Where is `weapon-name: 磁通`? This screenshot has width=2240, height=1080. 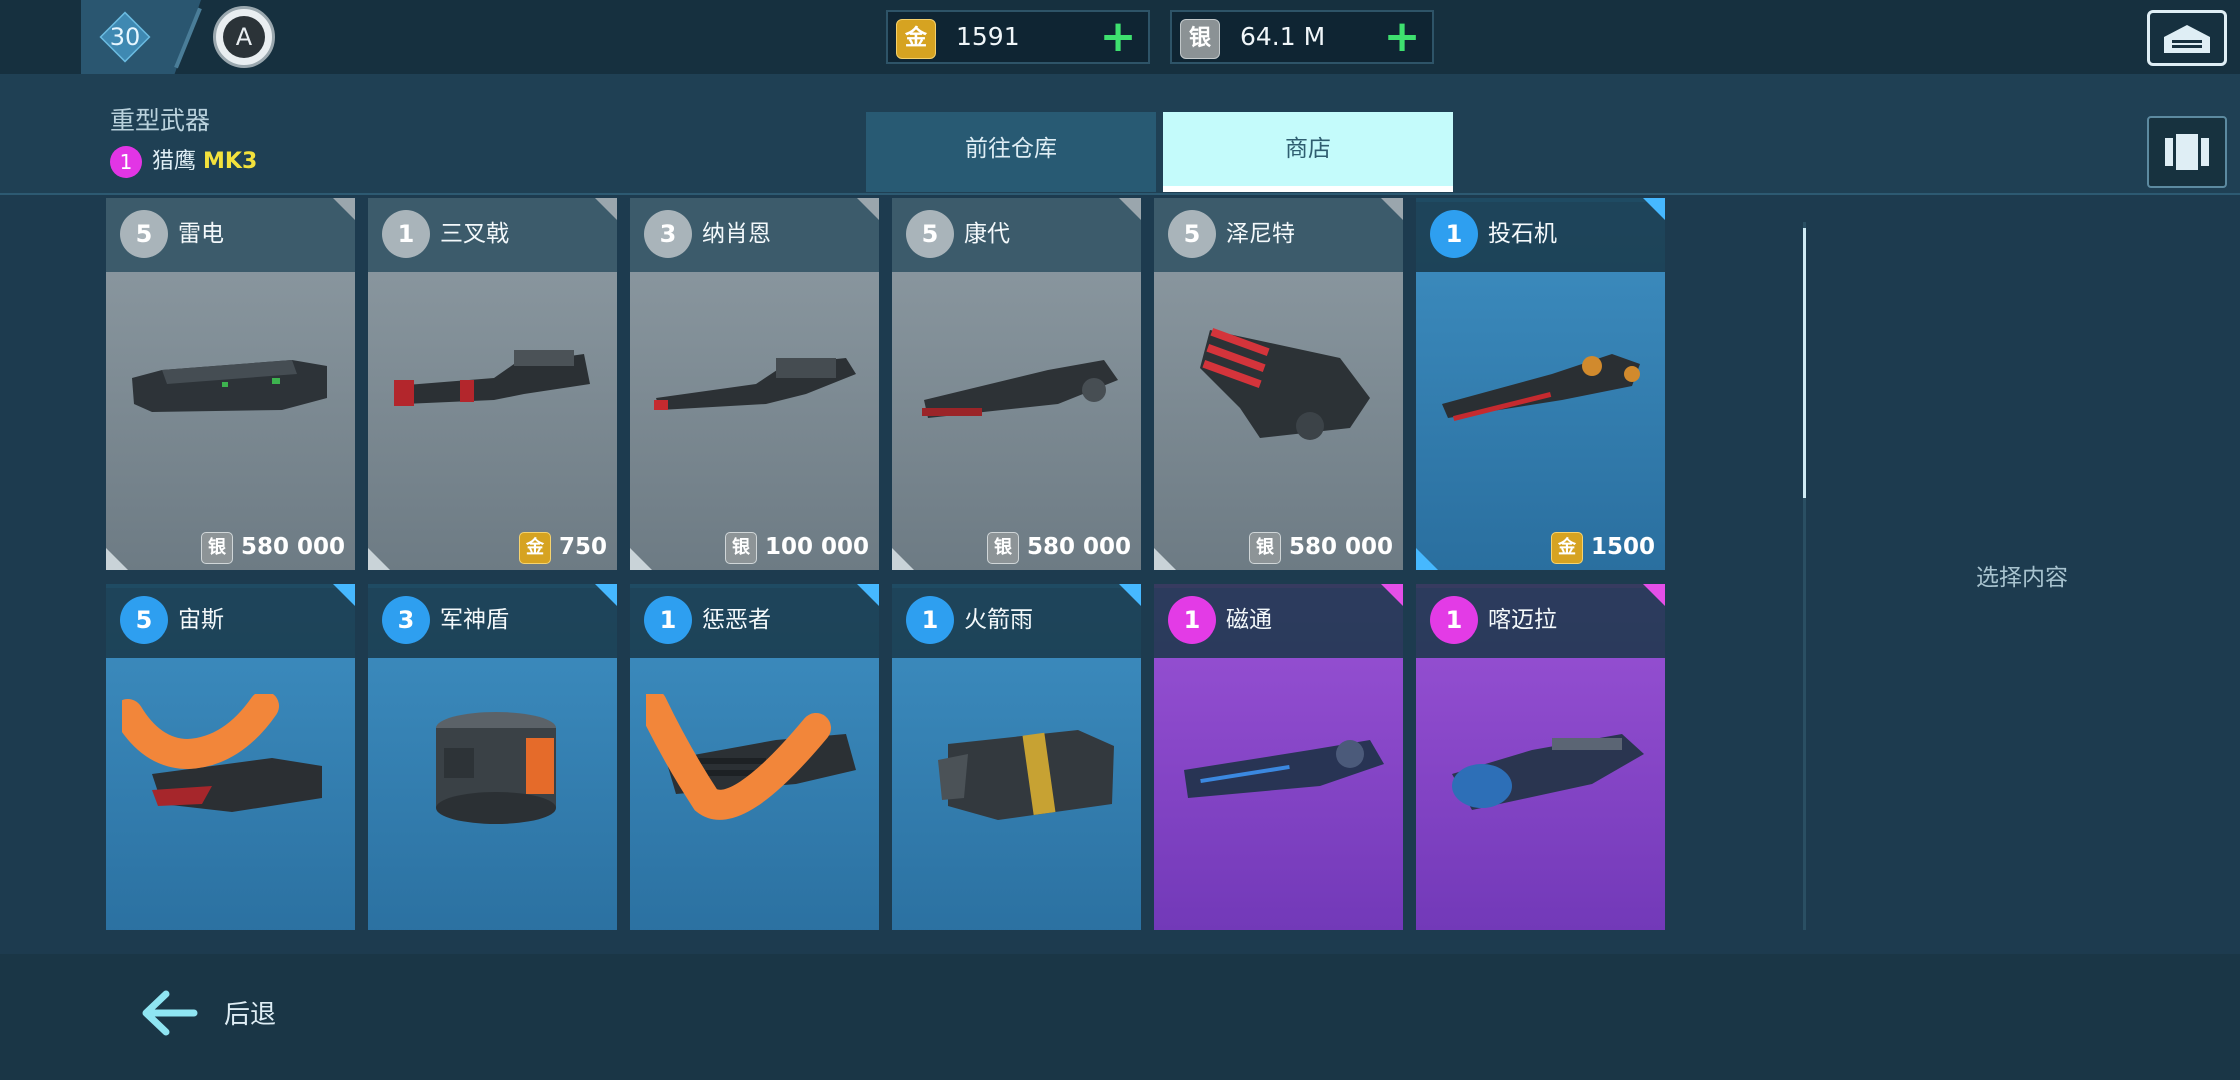
weapon-name: 磁通 is located at coordinates (1249, 620).